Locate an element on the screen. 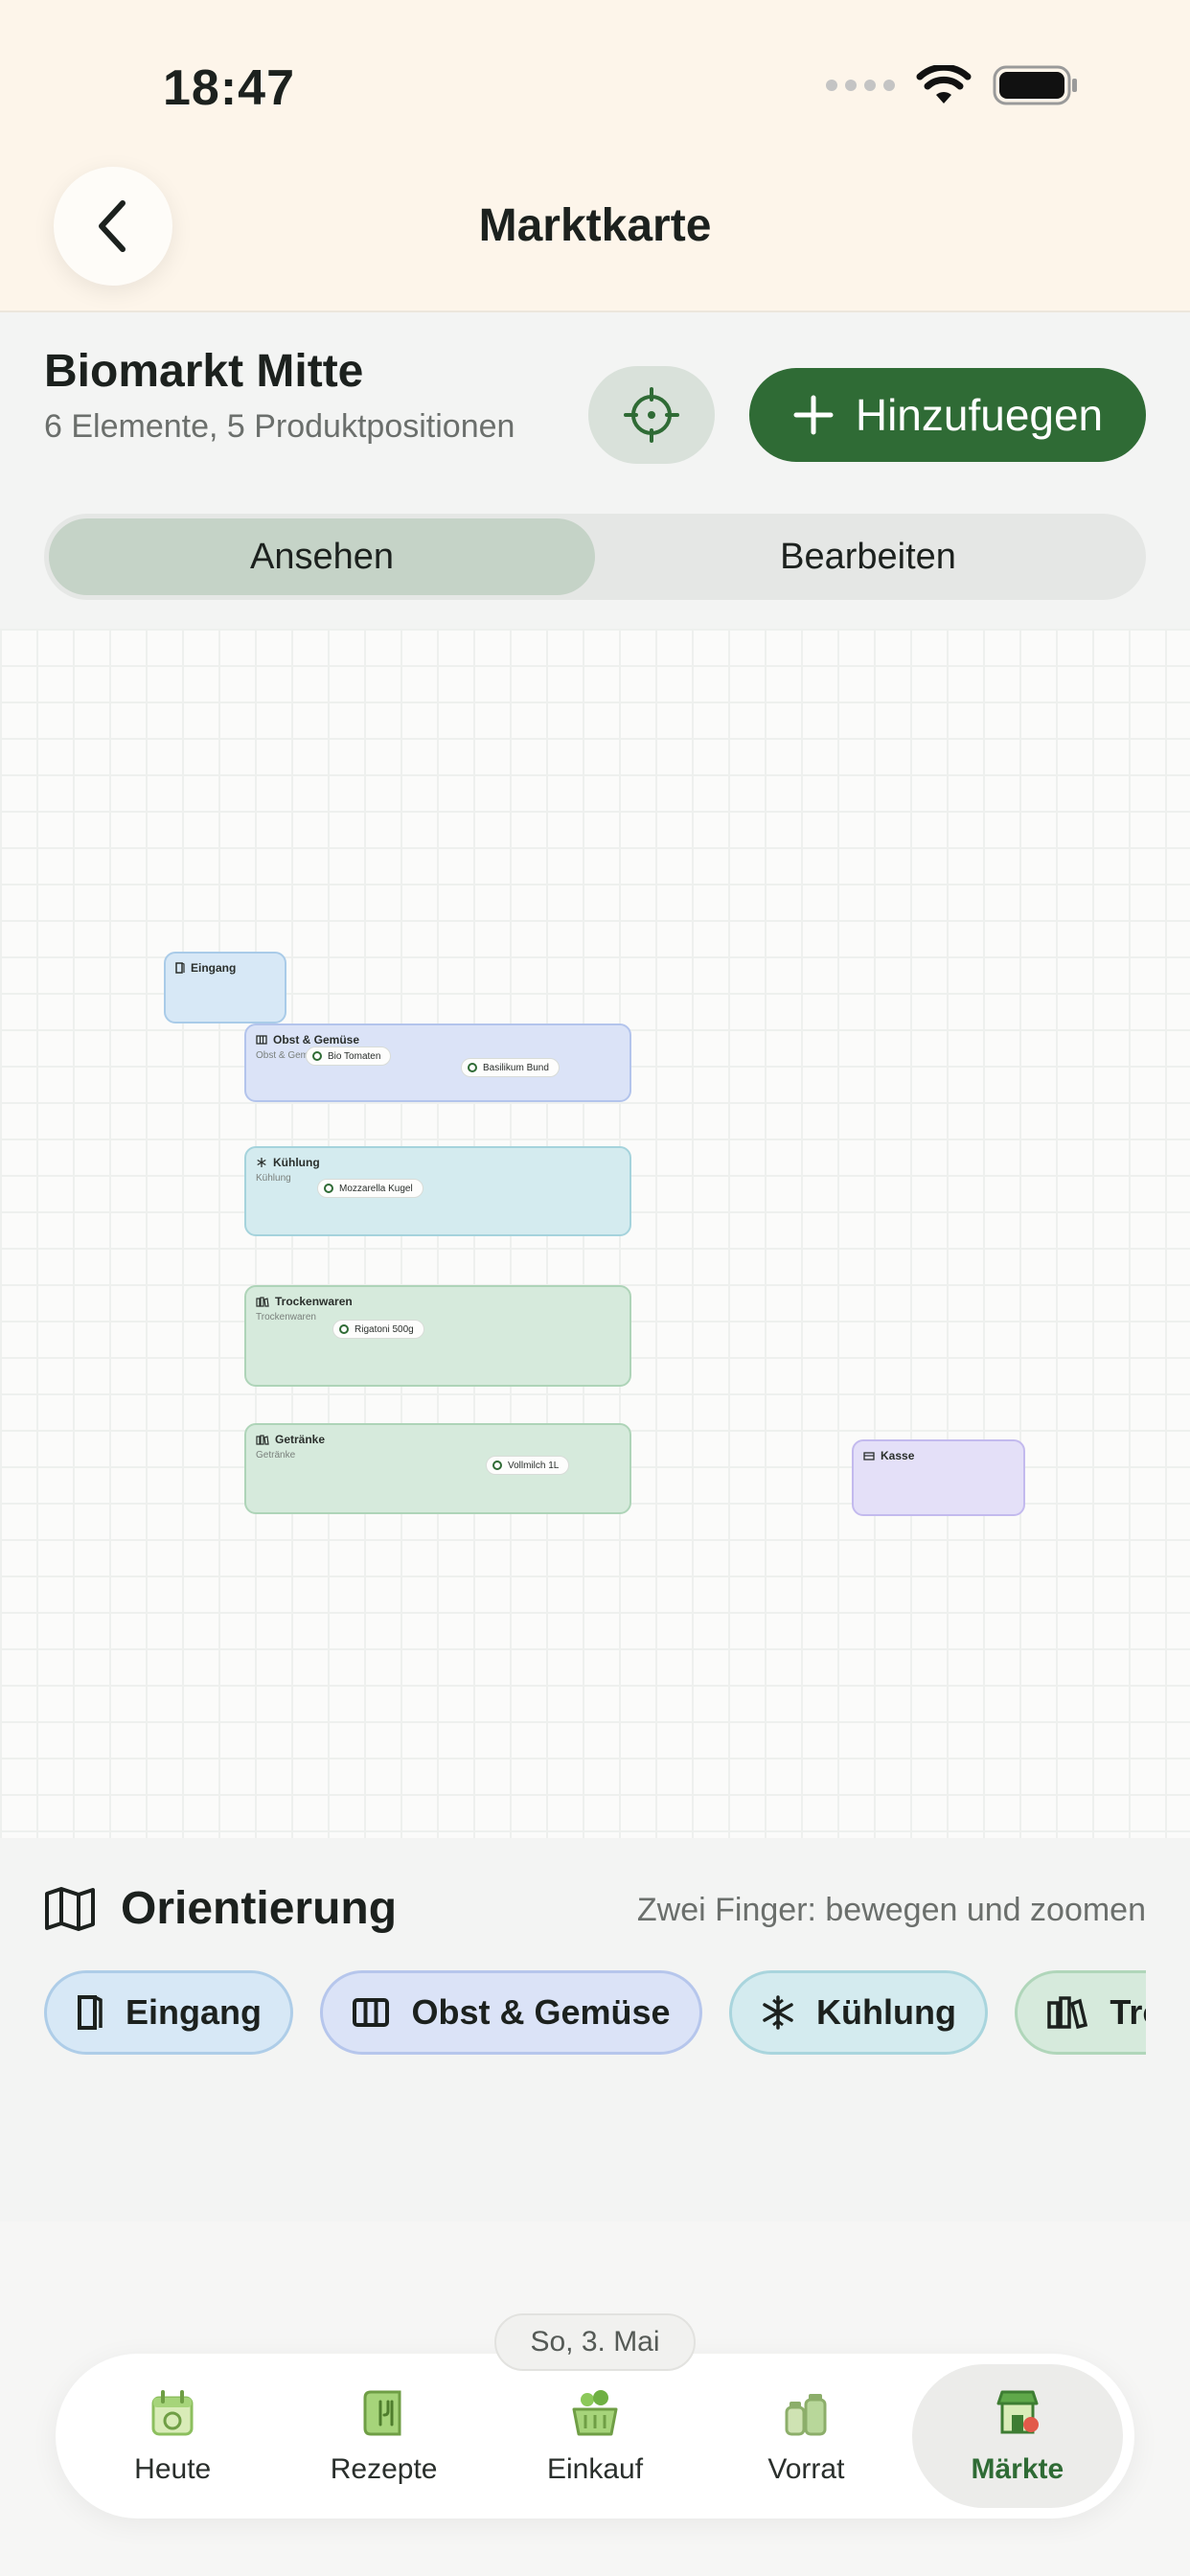 This screenshot has height=2576, width=1190. zone-title: Getränke is located at coordinates (301, 1439).